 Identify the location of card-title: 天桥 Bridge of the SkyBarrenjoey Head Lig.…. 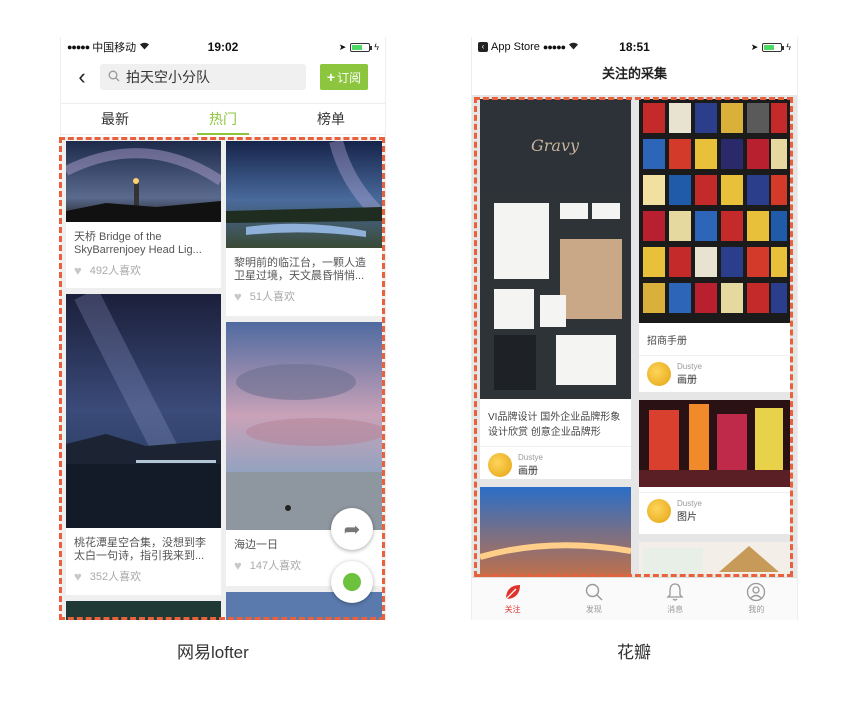
(138, 243).